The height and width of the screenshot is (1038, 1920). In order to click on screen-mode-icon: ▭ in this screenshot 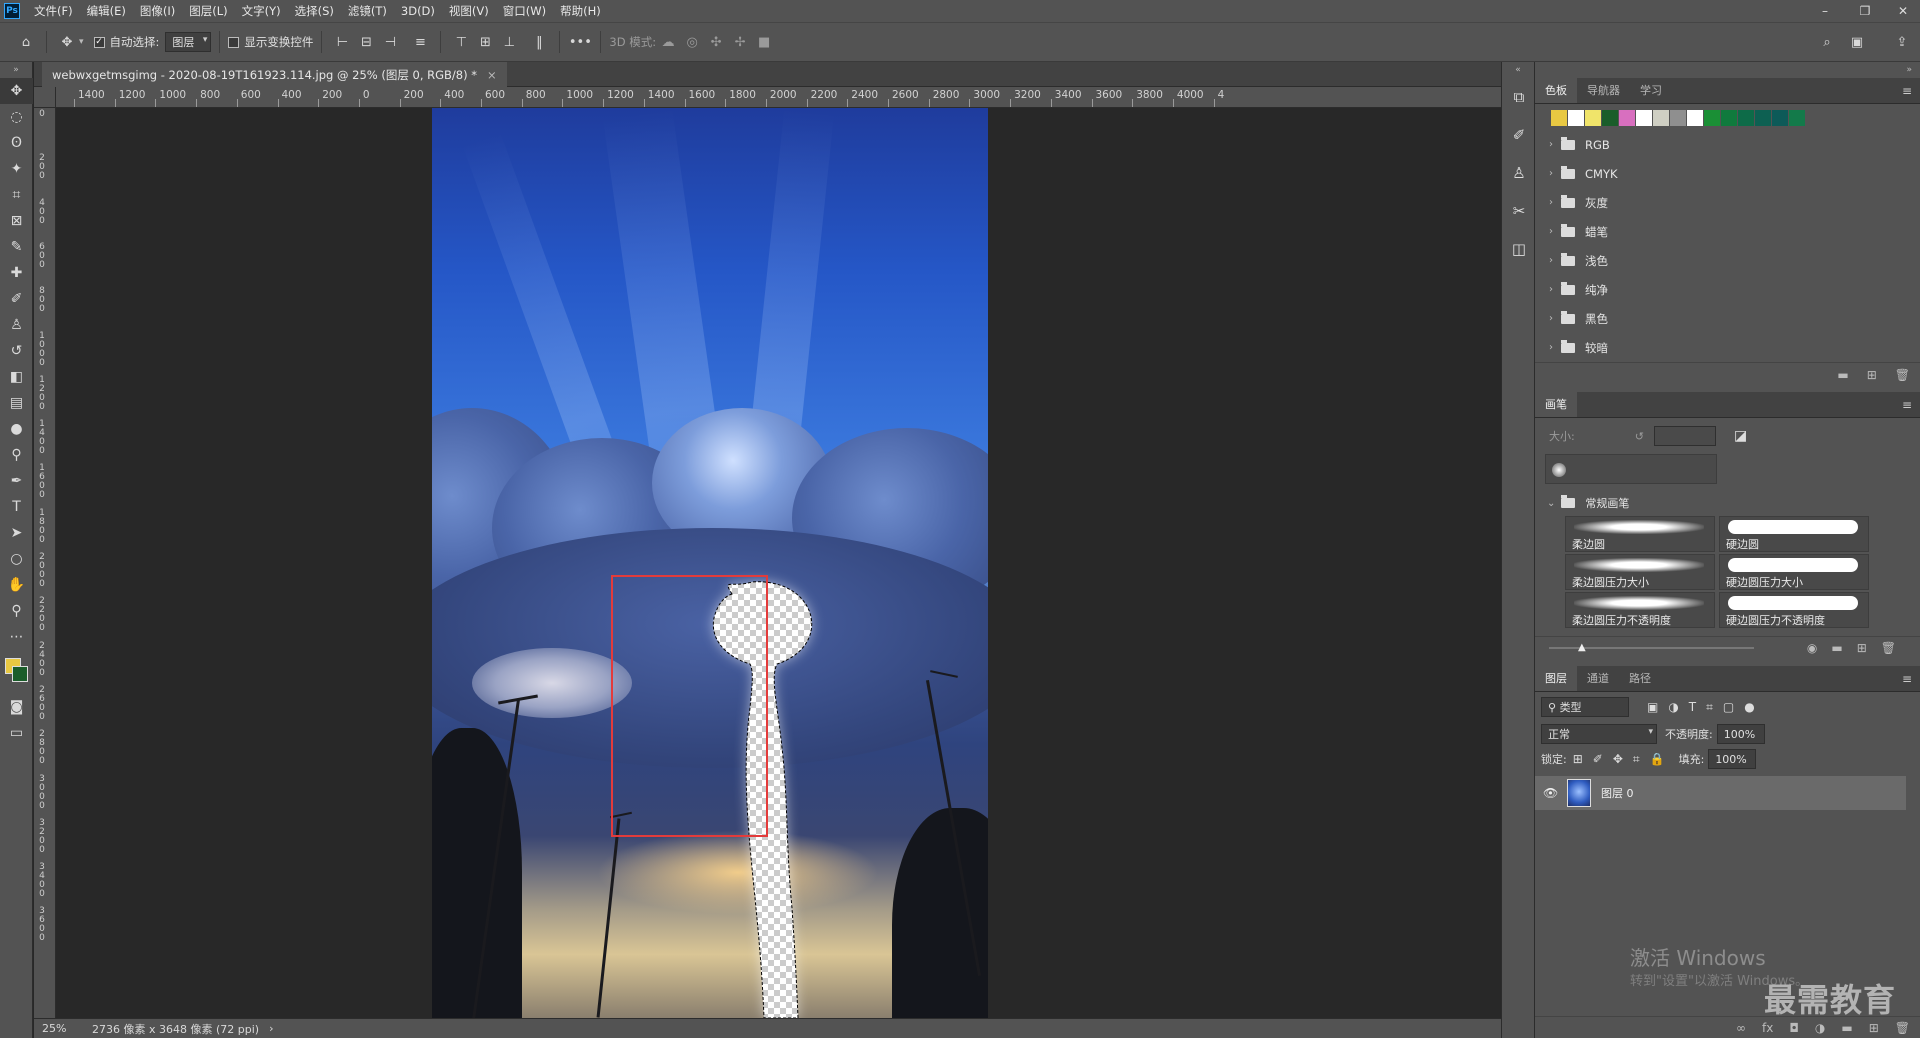, I will do `click(16, 733)`.